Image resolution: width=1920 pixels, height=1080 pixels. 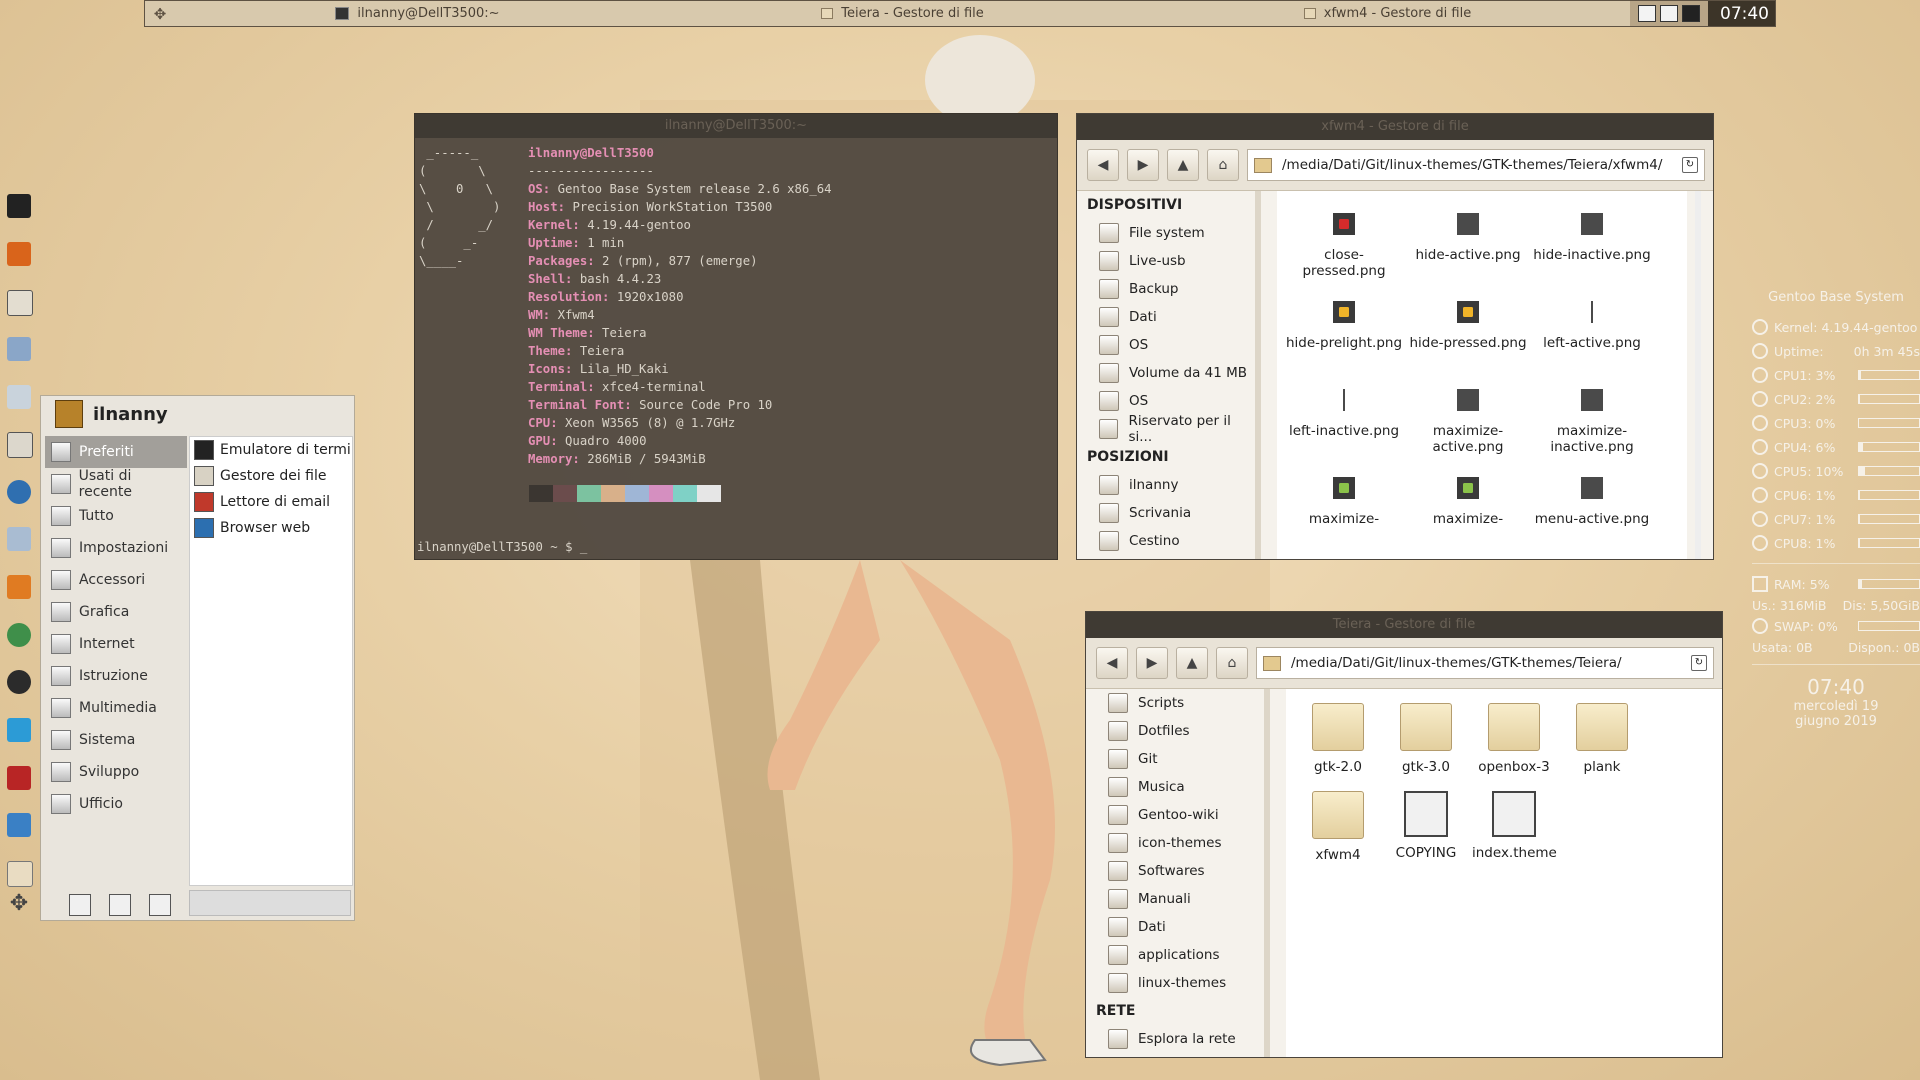 What do you see at coordinates (19, 397) in the screenshot?
I see `mail-launcher-icon` at bounding box center [19, 397].